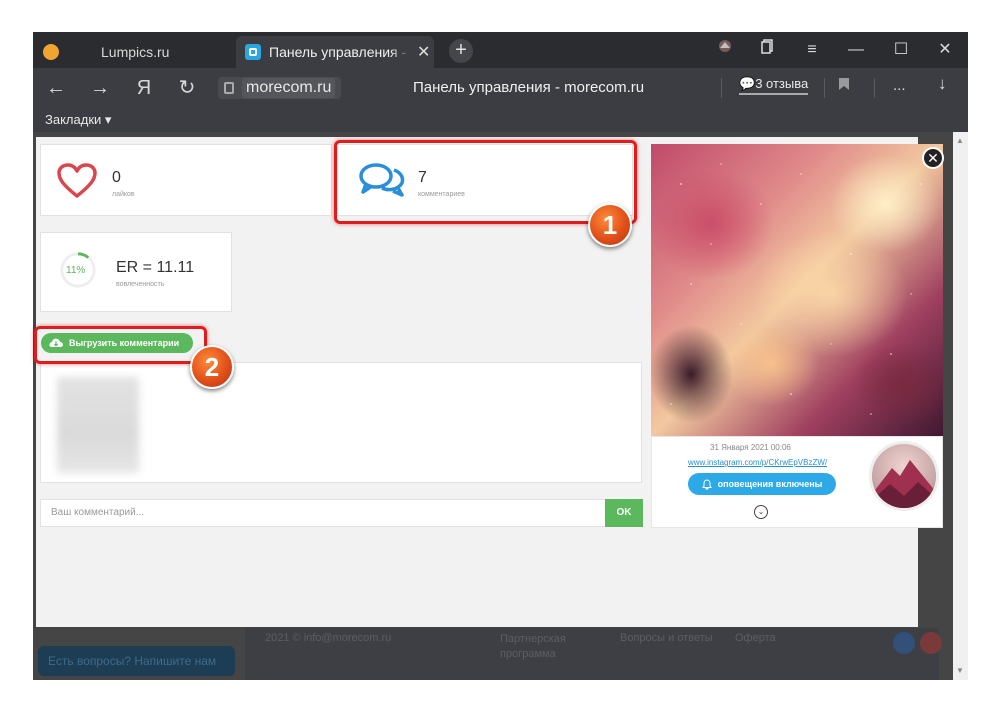 This screenshot has width=1000, height=712. I want to click on bookmarks-menu: Закладки ▾, so click(78, 120).